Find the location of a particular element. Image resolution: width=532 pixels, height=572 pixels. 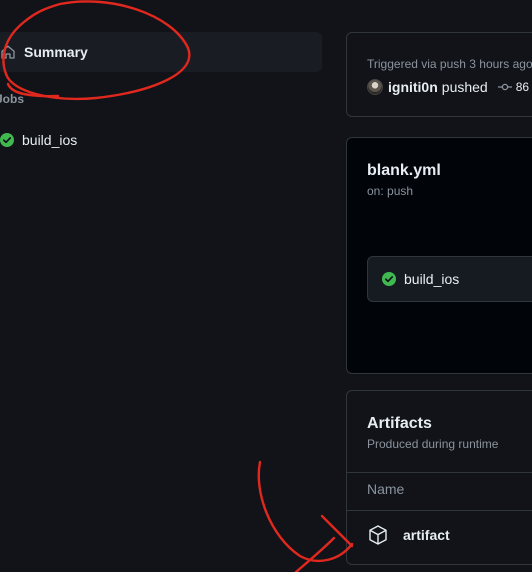

avatar is located at coordinates (375, 87).